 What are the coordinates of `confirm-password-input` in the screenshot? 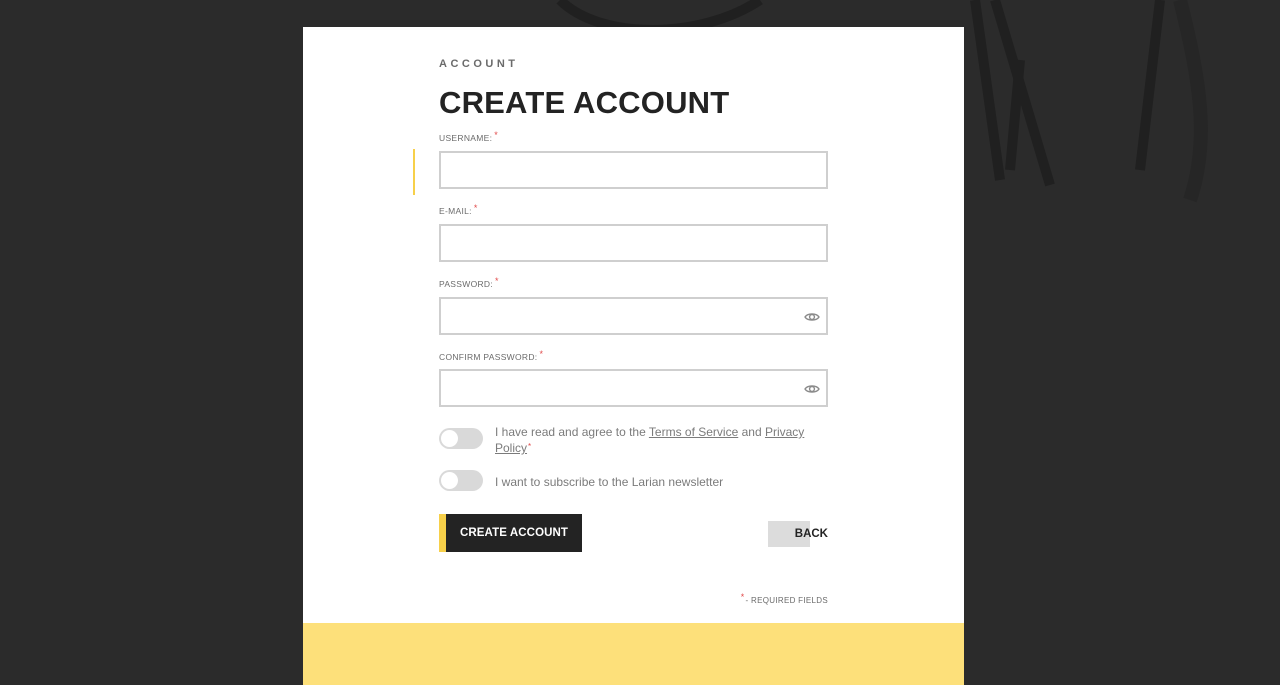 It's located at (633, 388).